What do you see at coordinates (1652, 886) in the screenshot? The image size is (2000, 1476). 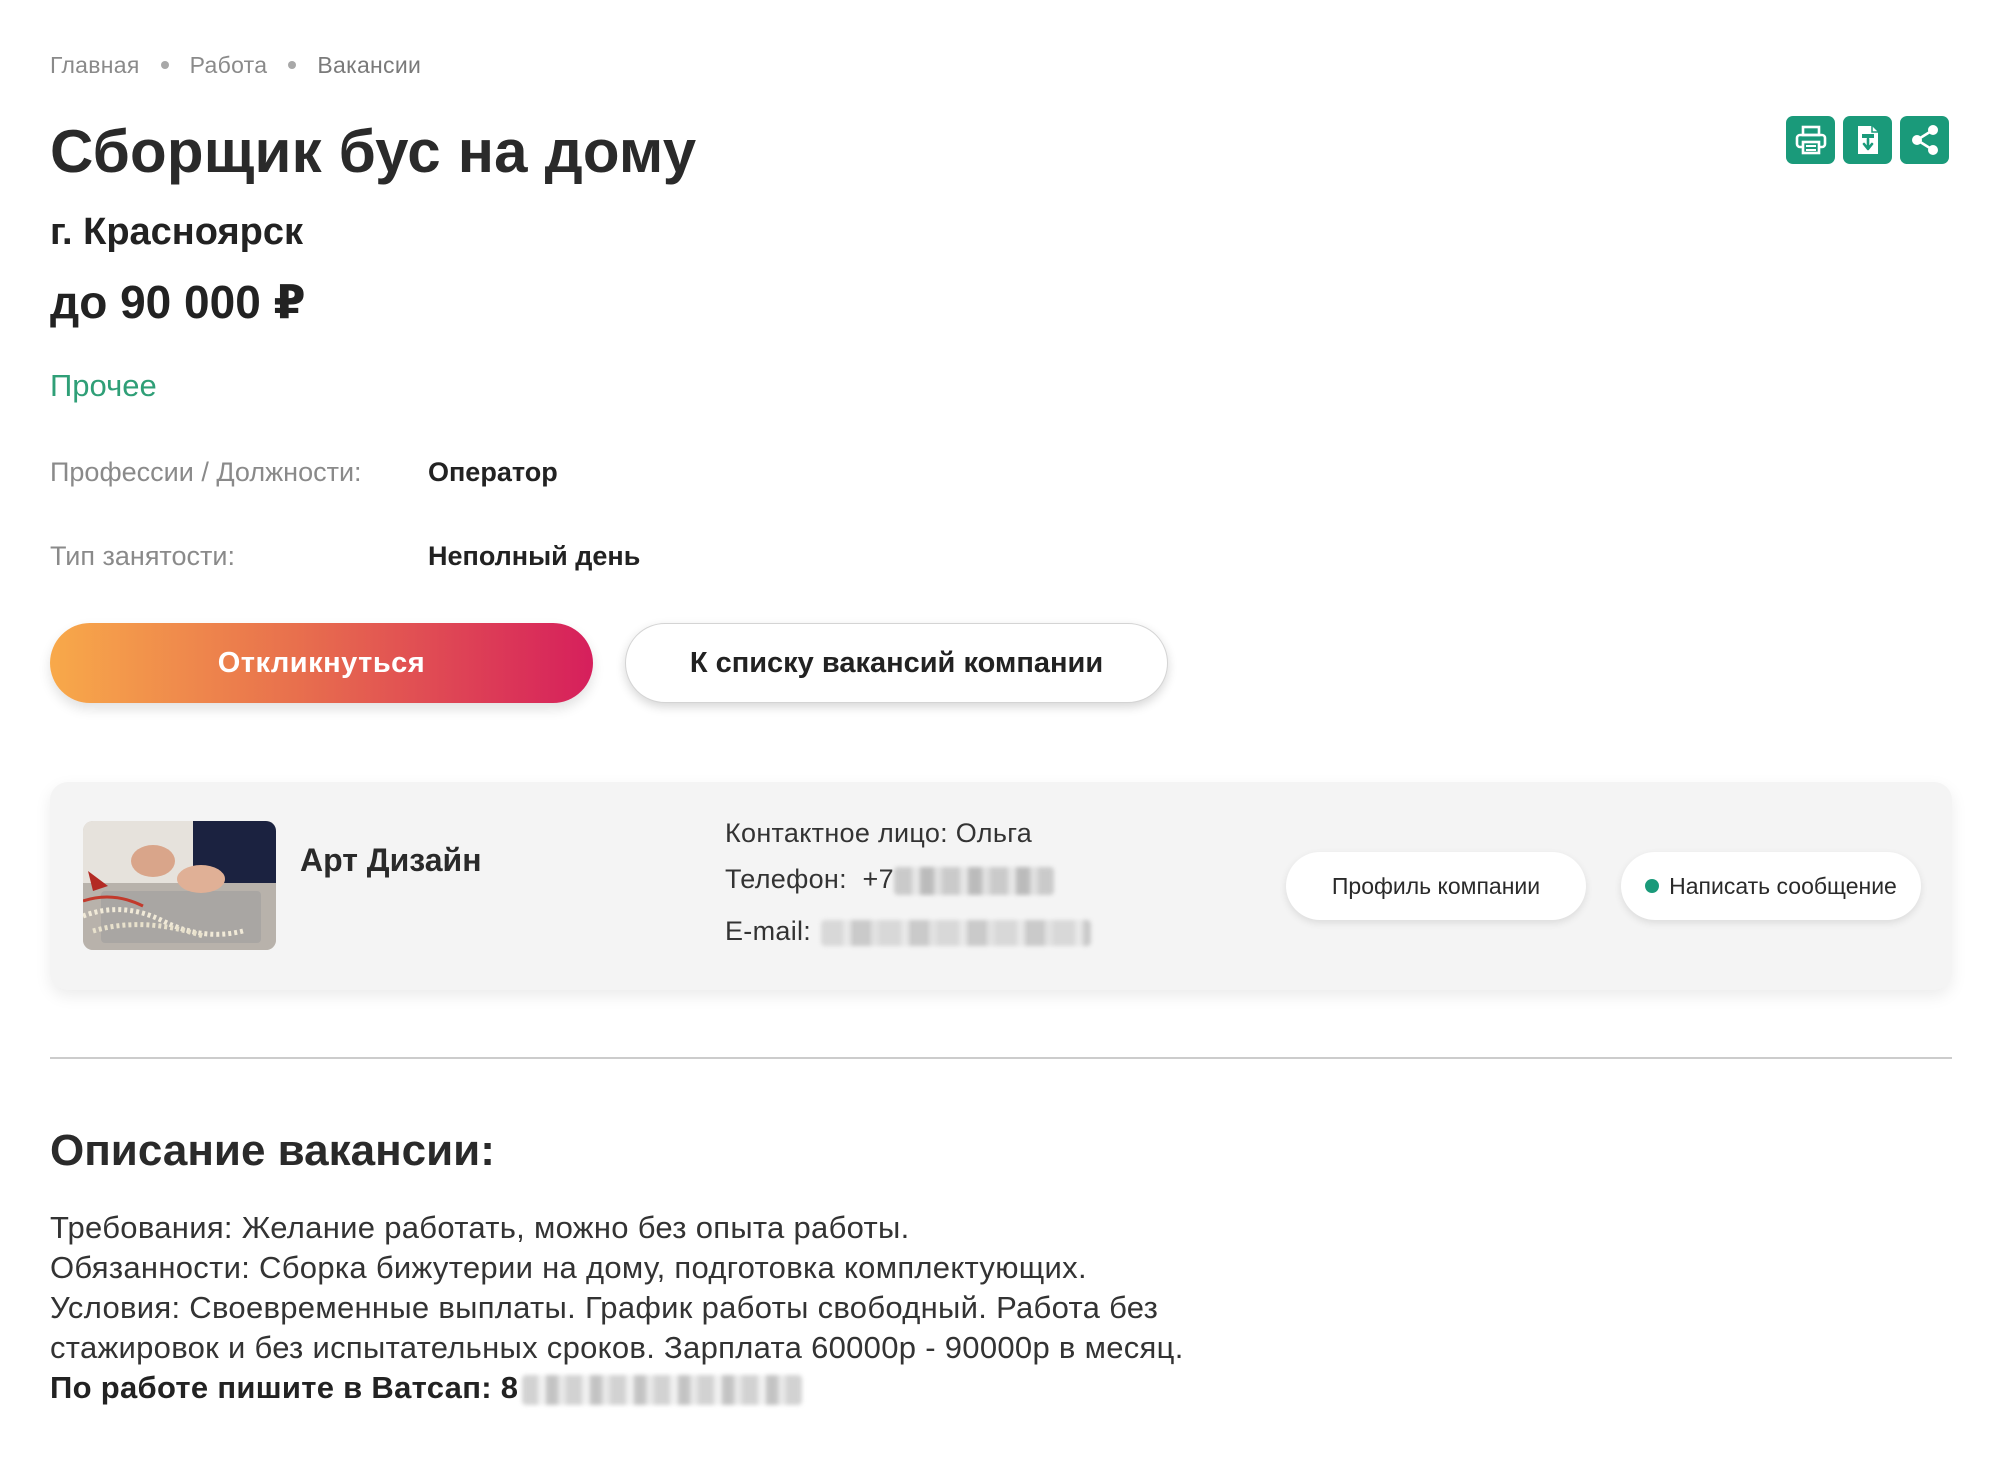 I see `online-status-dot` at bounding box center [1652, 886].